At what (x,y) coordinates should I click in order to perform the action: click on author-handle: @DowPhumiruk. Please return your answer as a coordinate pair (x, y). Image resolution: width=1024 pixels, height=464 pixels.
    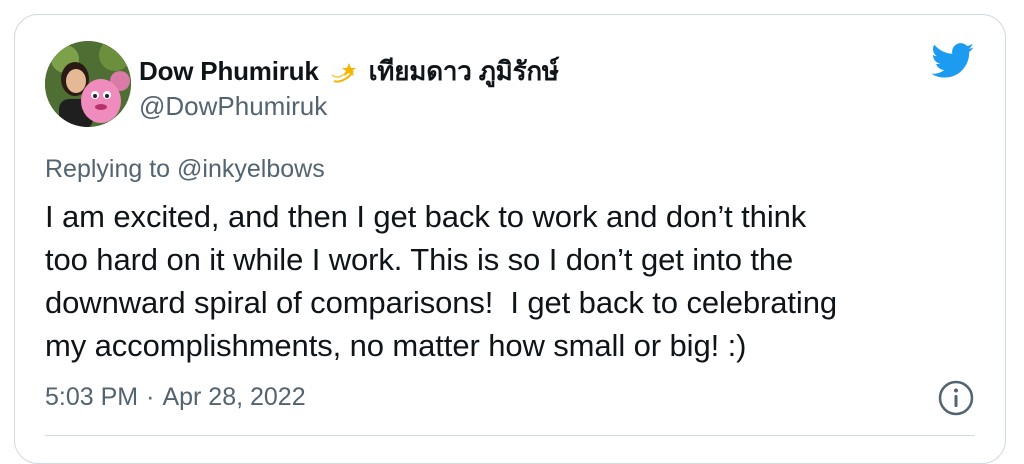
    Looking at the image, I should click on (233, 106).